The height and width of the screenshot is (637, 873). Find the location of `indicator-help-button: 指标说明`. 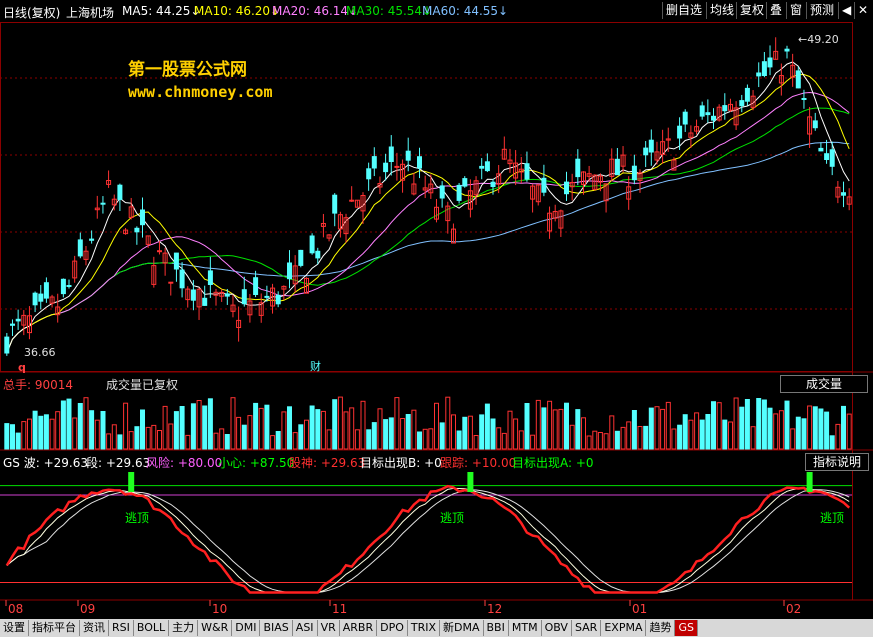

indicator-help-button: 指标说明 is located at coordinates (837, 462).